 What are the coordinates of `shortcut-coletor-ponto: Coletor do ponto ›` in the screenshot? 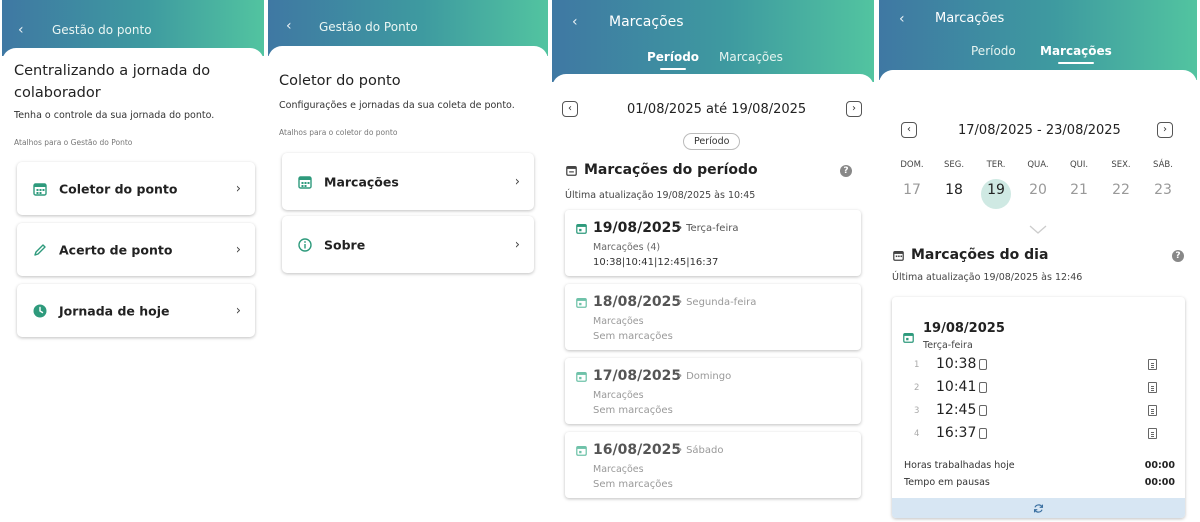 It's located at (136, 188).